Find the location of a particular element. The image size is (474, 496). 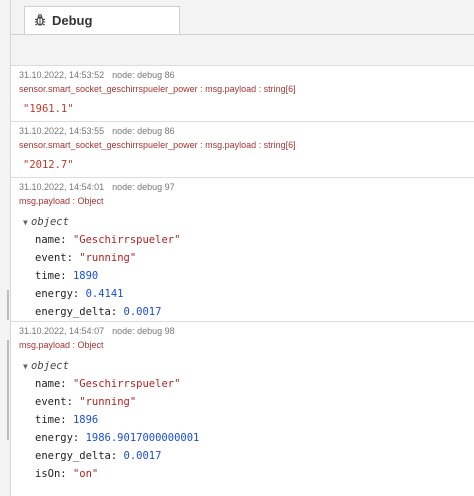

message-meta: 31.10.2022, 14:54:07 node: debug 98 is located at coordinates (97, 331).